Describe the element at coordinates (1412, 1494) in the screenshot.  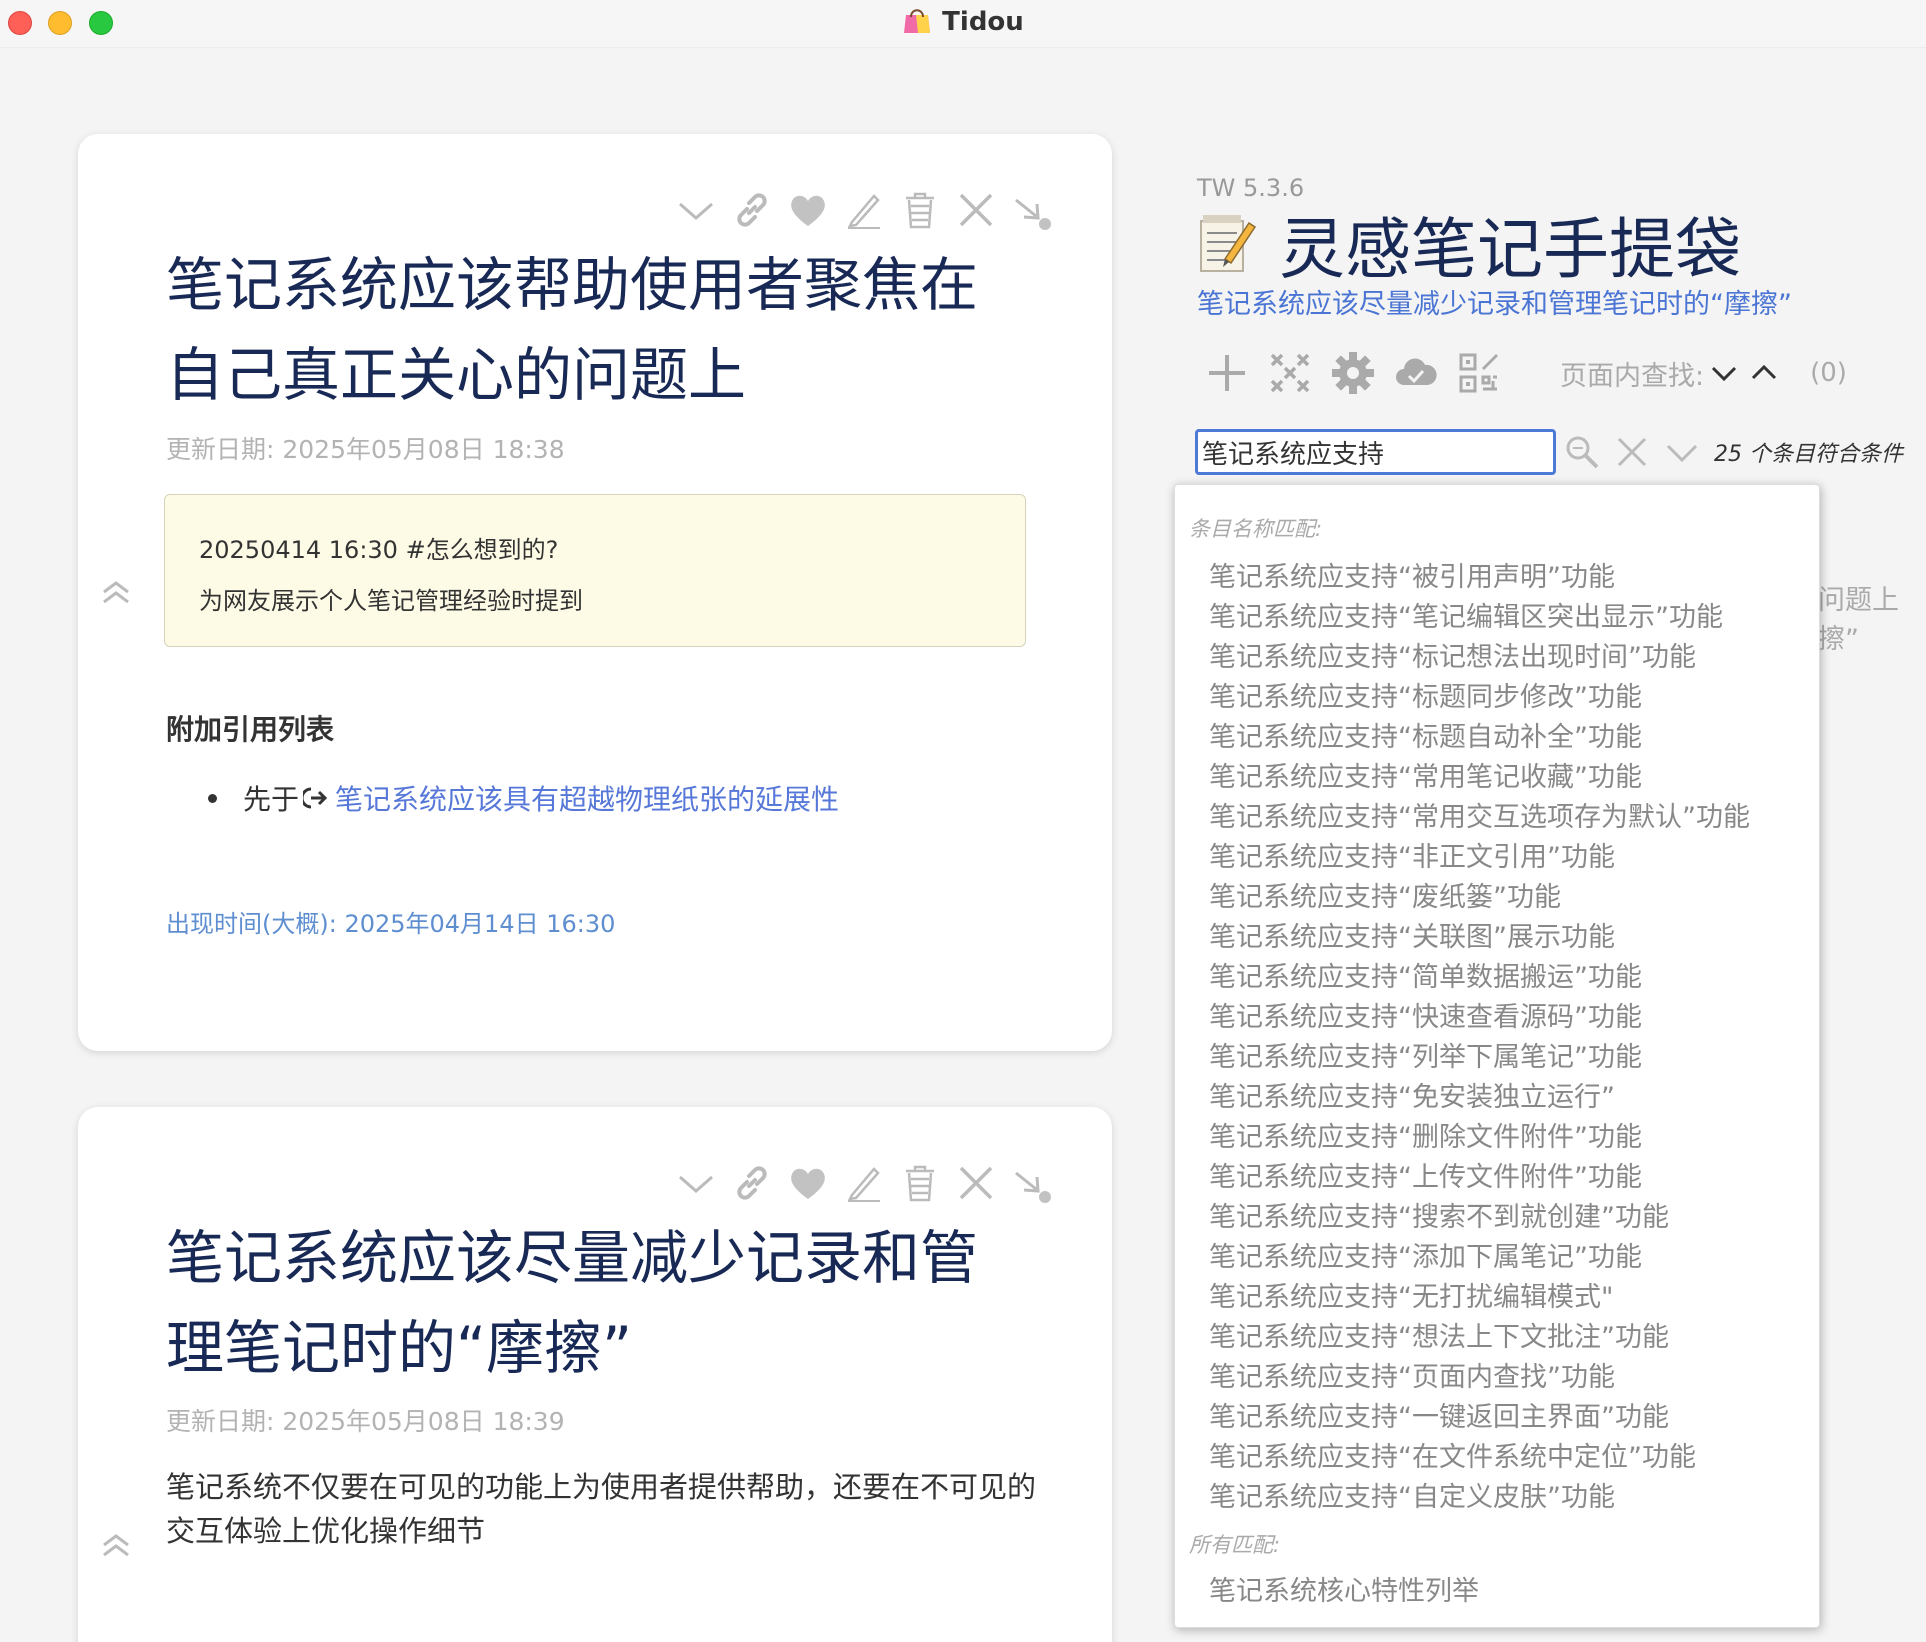
I see `search-result-item: 笔记系统应支持“自定义皮肤”功能` at that location.